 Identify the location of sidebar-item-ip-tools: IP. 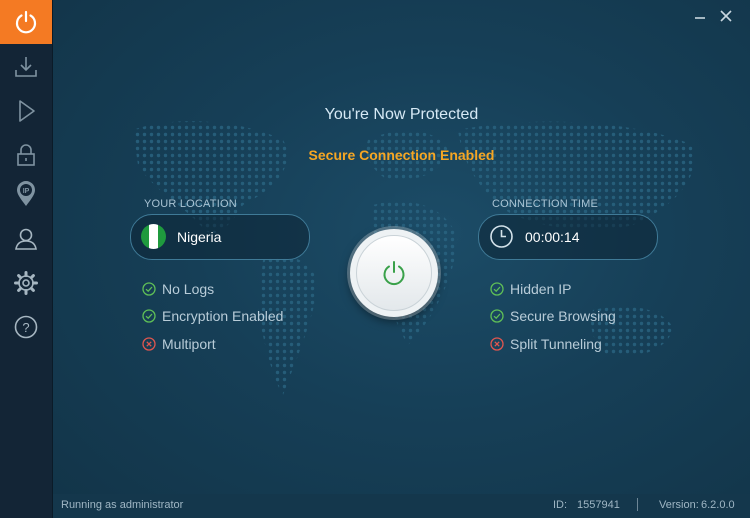
(26, 194).